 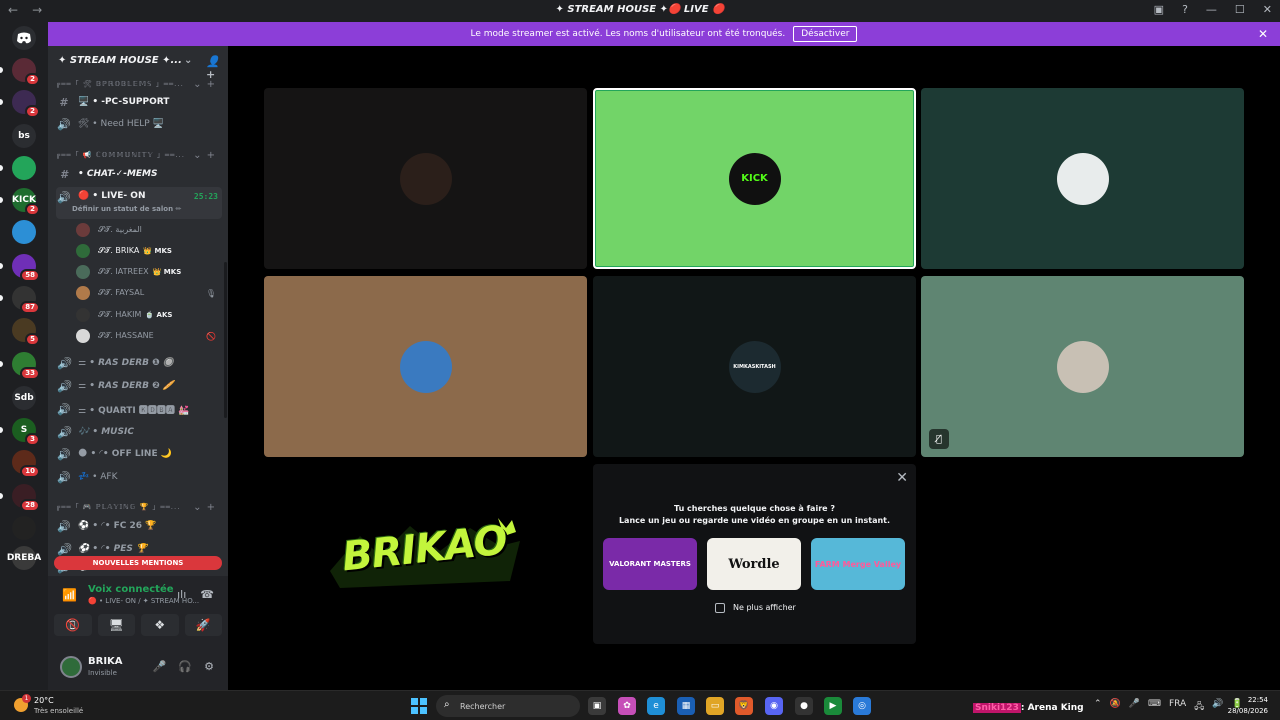 I want to click on taskbar-app-icon: e, so click(x=656, y=706).